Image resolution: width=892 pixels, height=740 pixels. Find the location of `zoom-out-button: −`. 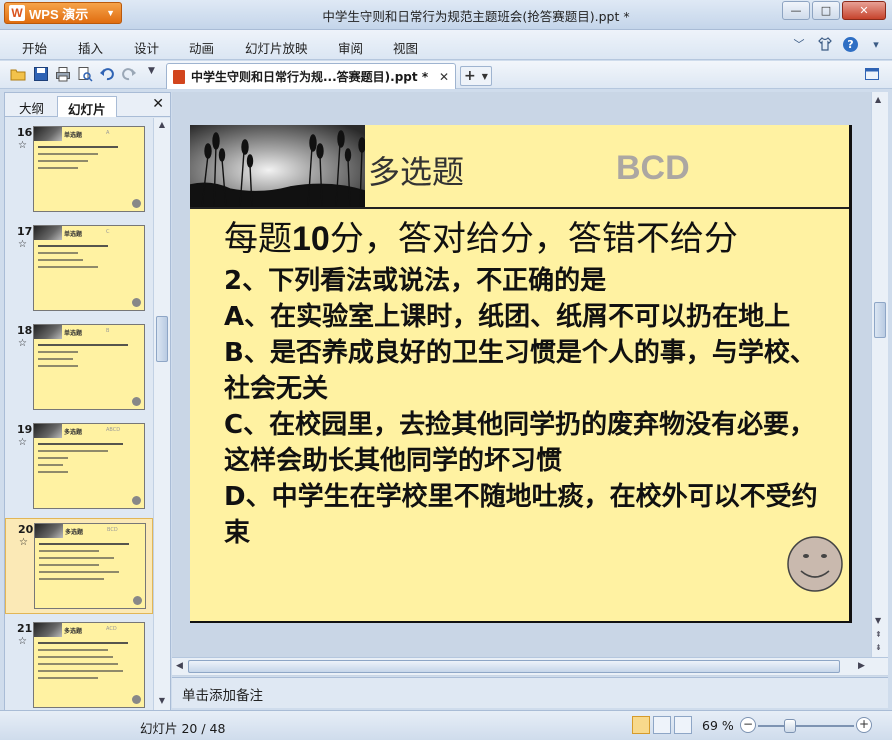

zoom-out-button: − is located at coordinates (748, 725).